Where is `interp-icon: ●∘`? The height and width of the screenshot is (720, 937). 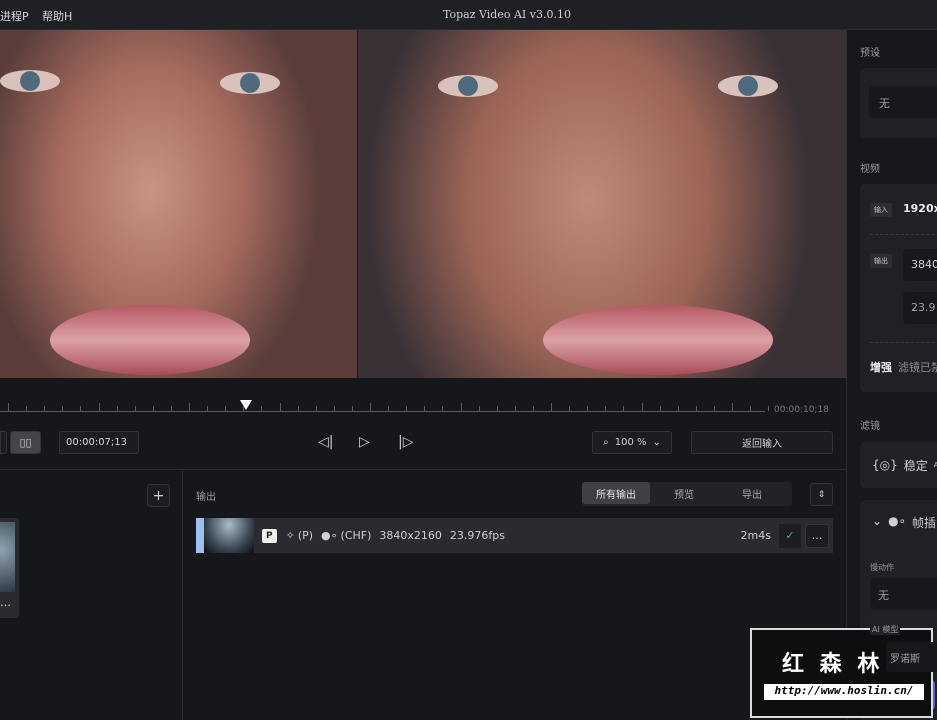
interp-icon: ●∘ is located at coordinates (329, 535).